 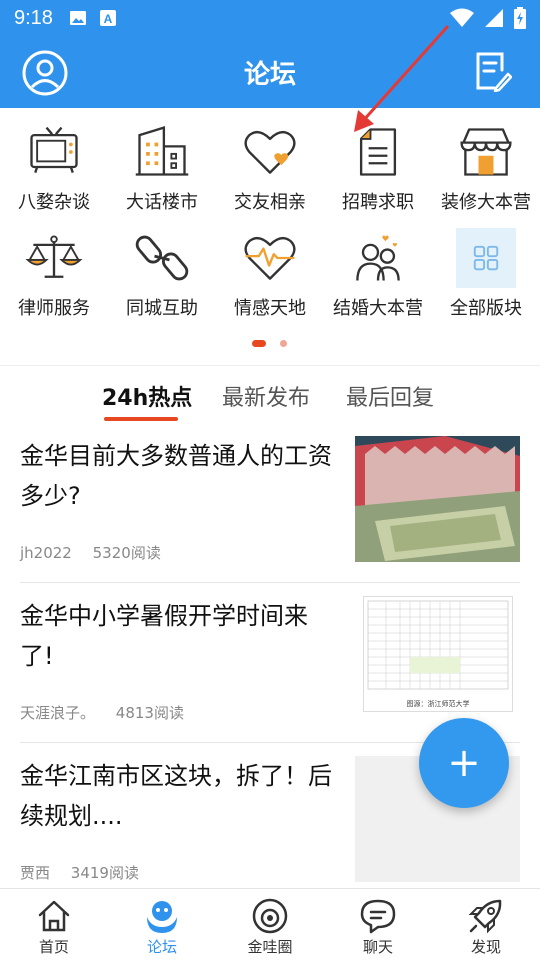 I want to click on nav-label: 发现, so click(x=485, y=947).